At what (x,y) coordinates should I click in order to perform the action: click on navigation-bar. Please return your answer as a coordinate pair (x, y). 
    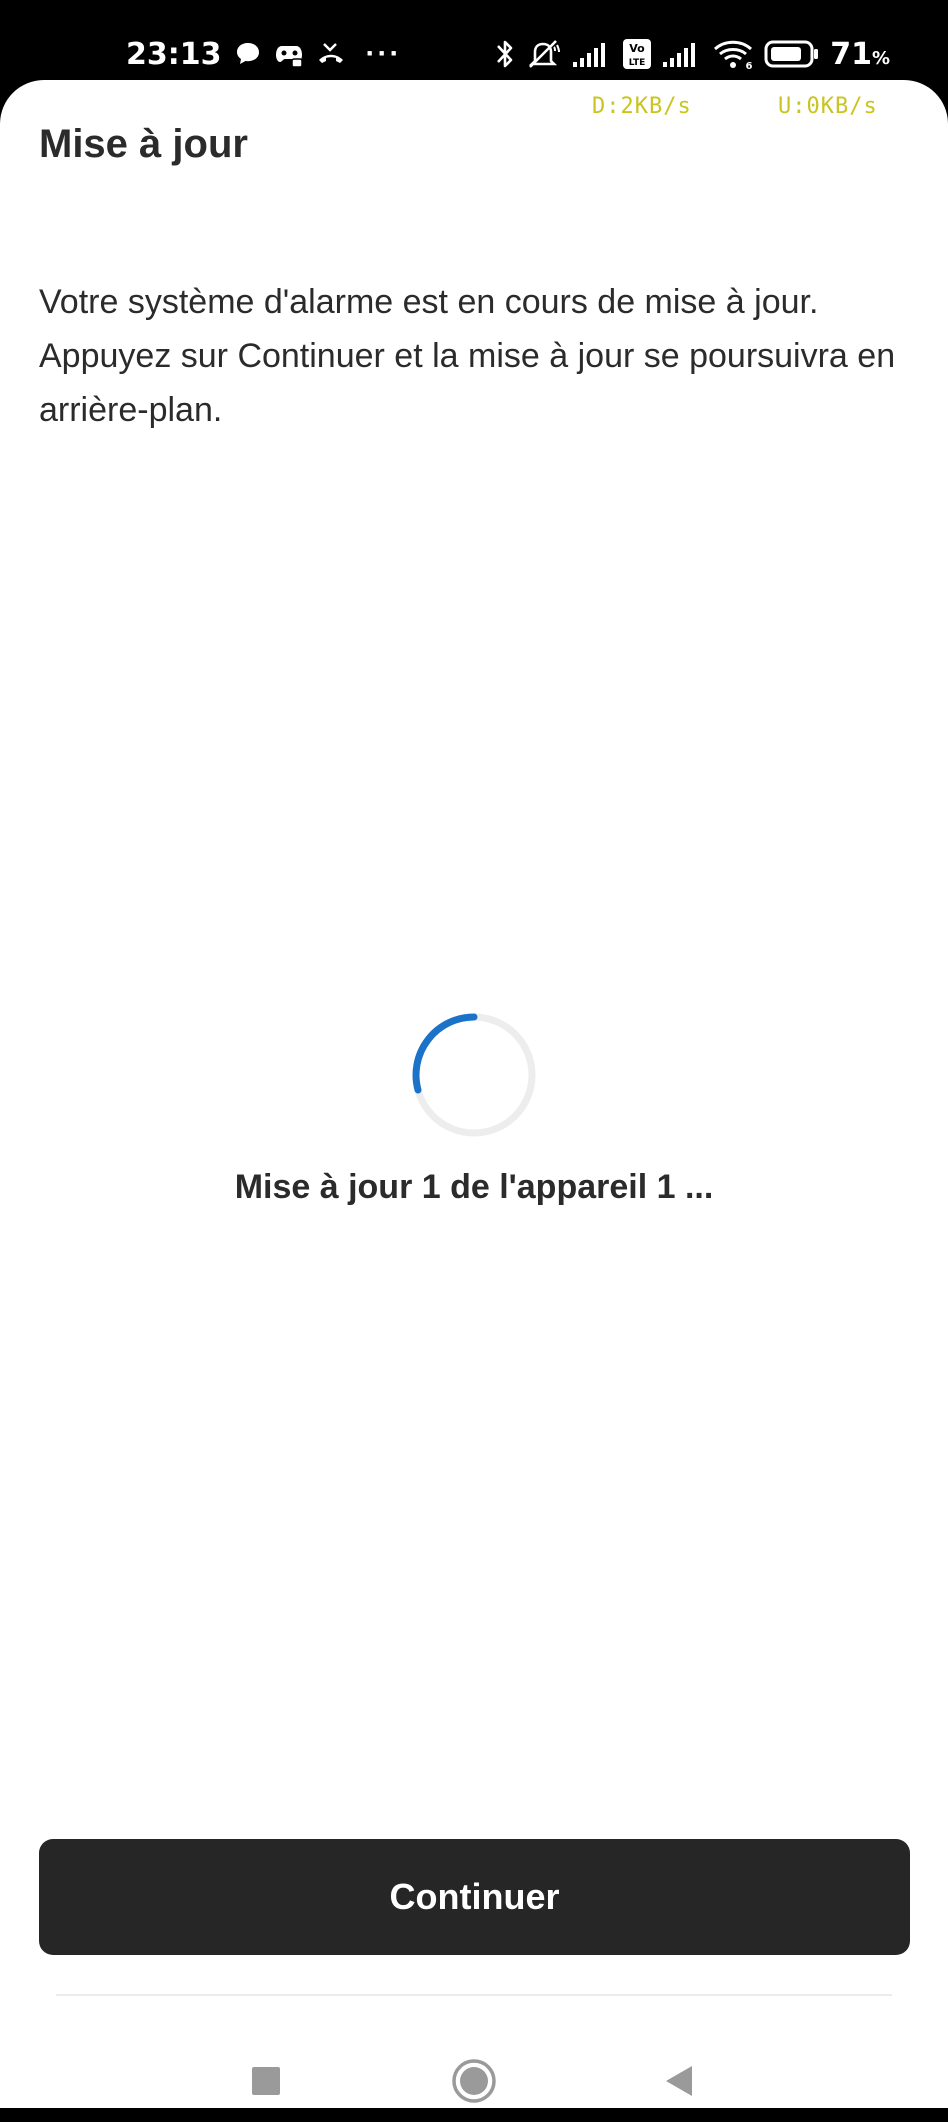
    Looking at the image, I should click on (474, 2081).